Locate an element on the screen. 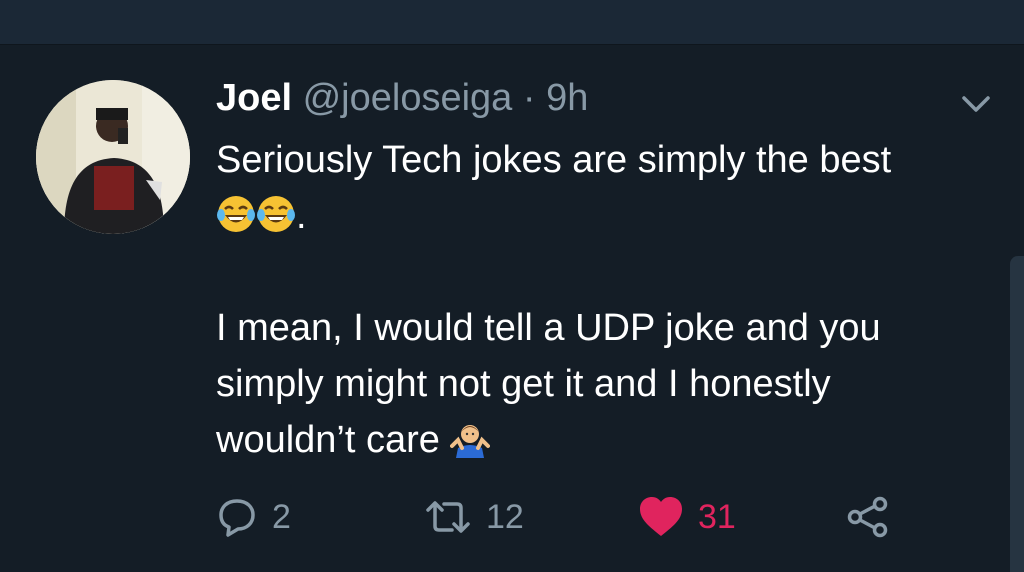 The height and width of the screenshot is (572, 1024). author-name: Joel is located at coordinates (254, 98).